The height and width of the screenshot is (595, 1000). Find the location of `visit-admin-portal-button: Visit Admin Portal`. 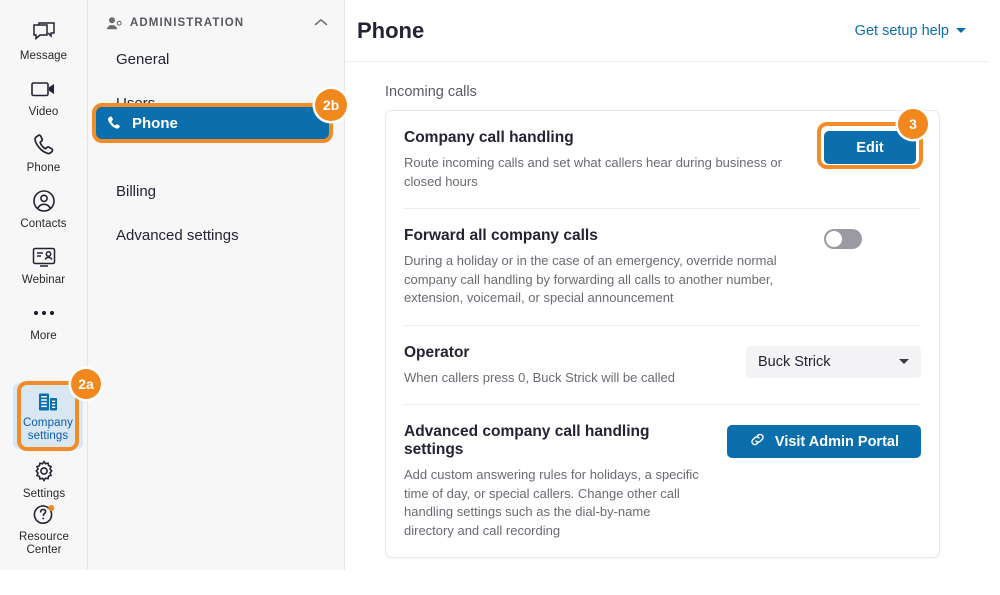

visit-admin-portal-button: Visit Admin Portal is located at coordinates (823, 441).